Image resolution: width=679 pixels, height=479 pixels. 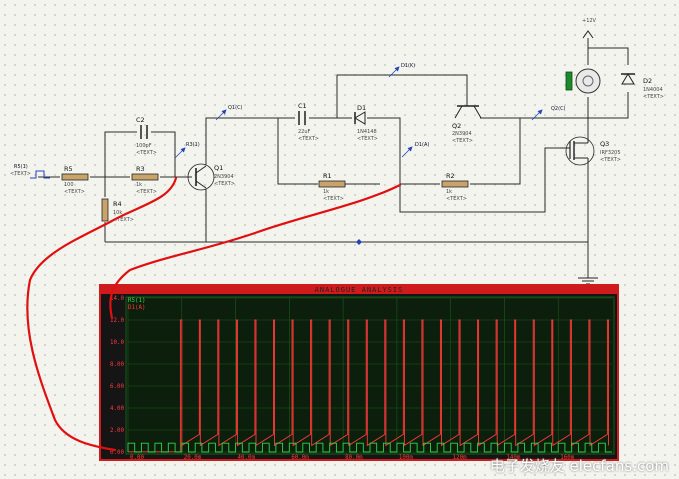 What do you see at coordinates (117, 431) in the screenshot?
I see `y-tick-label: 2.00` at bounding box center [117, 431].